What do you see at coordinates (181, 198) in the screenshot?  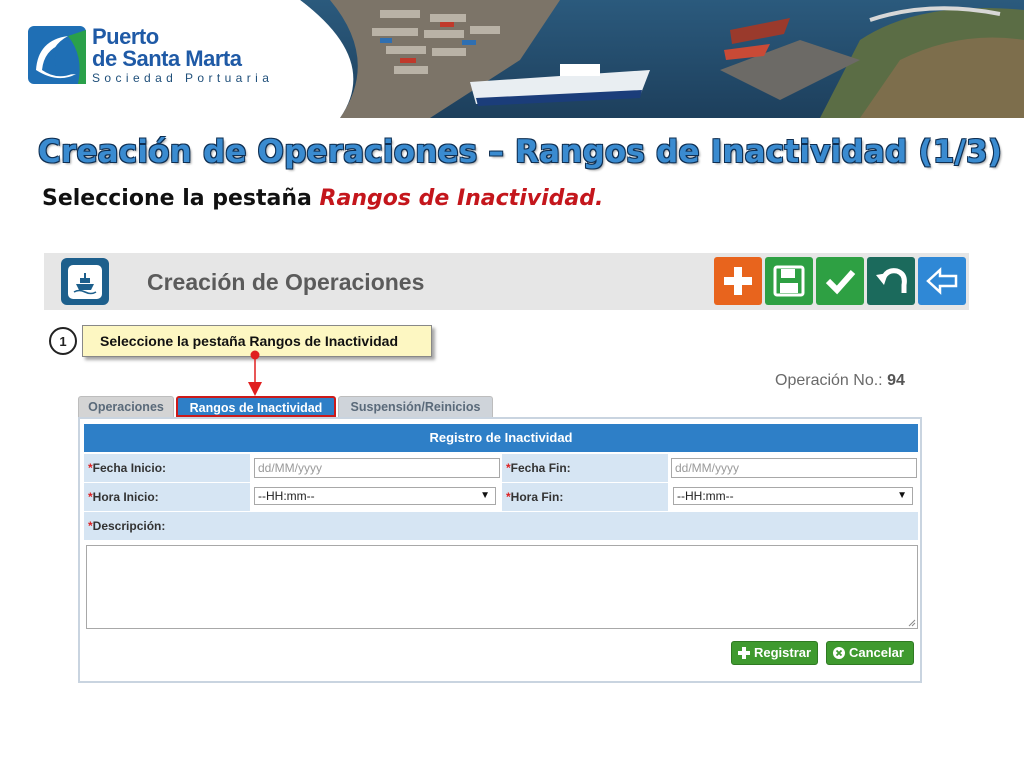 I see `subtitle-prefix: Seleccione la pestaña` at bounding box center [181, 198].